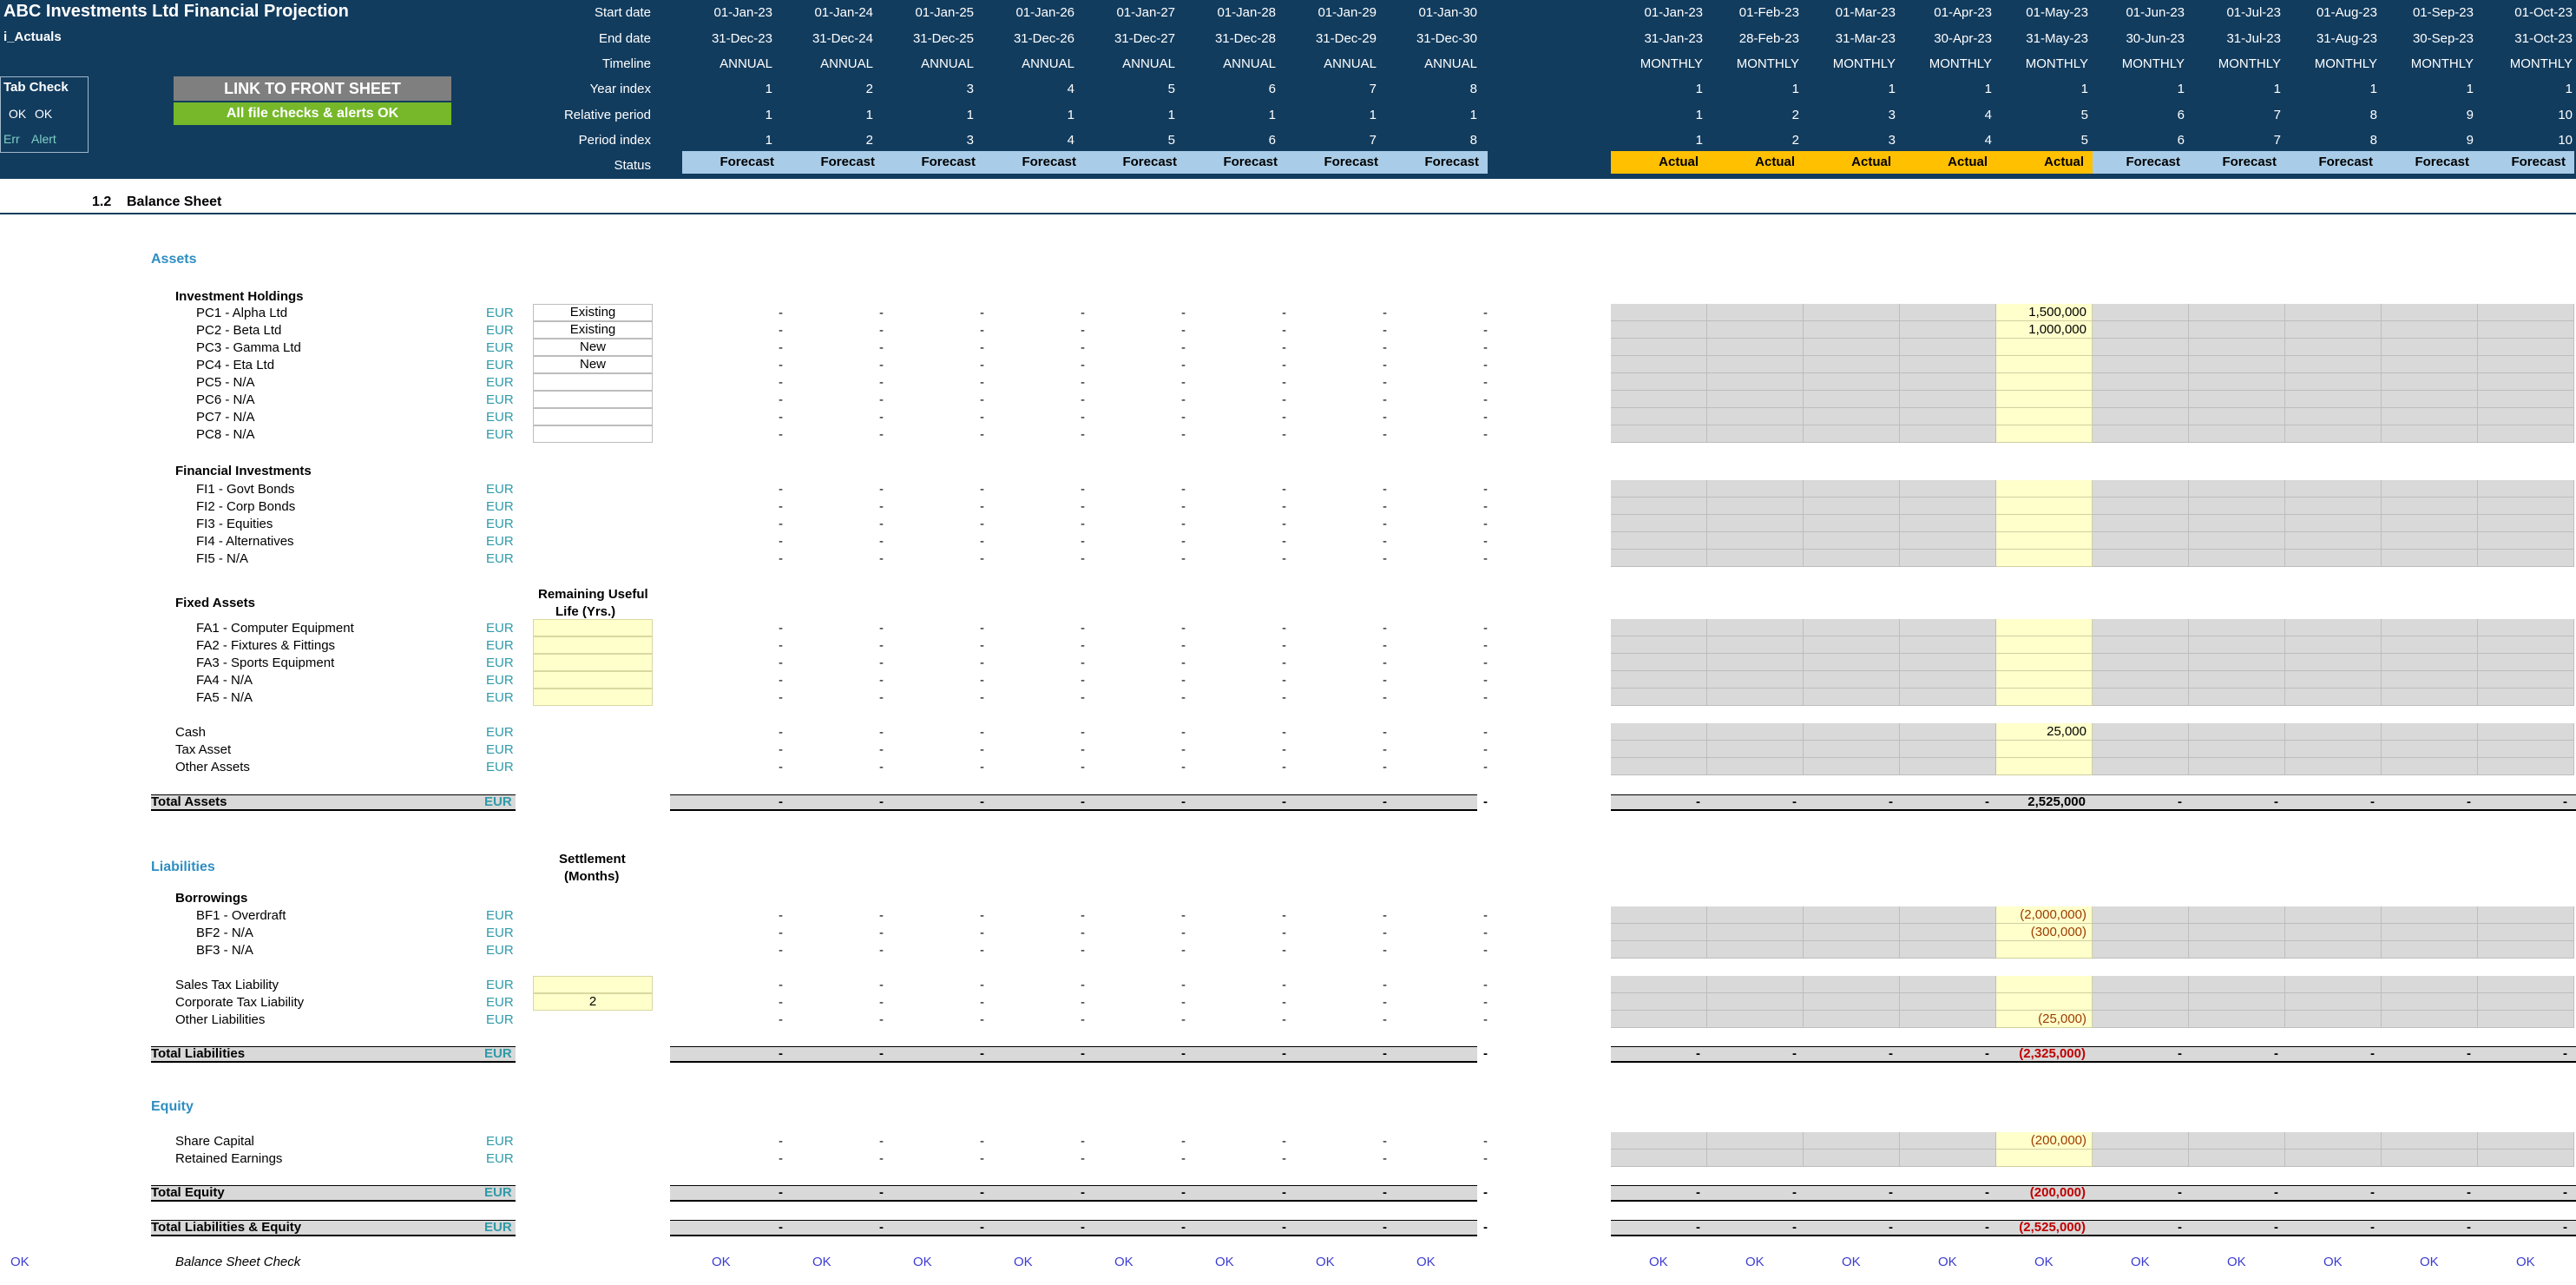  What do you see at coordinates (226, 1227) in the screenshot?
I see `total-le-label: Total Liabilities & Equity` at bounding box center [226, 1227].